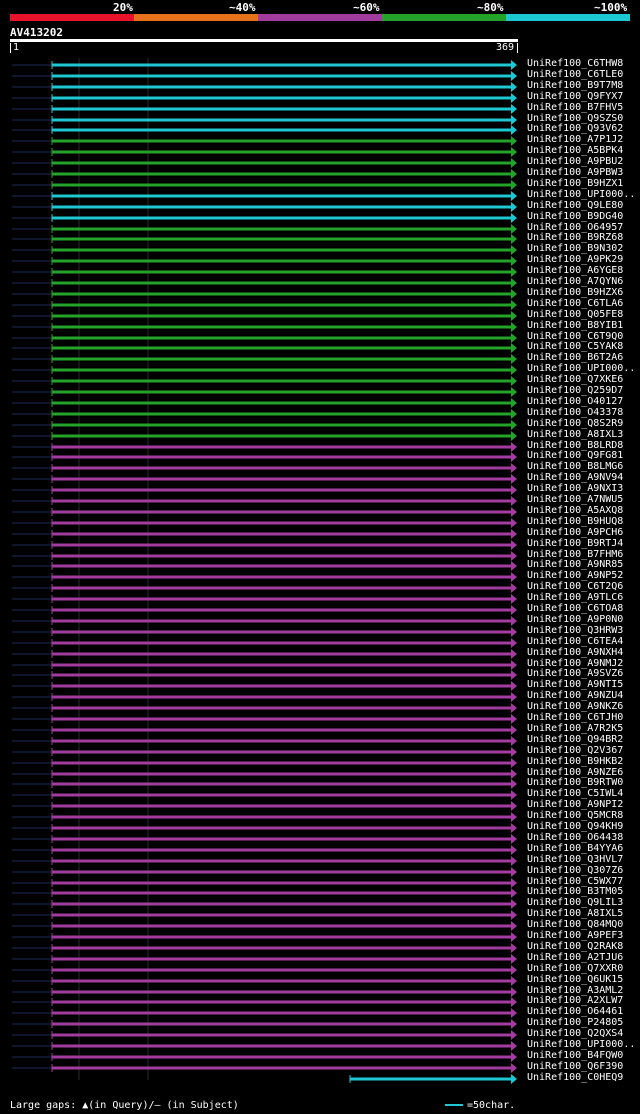  I want to click on hit-label: UniRef100_A6YGE8, so click(575, 270).